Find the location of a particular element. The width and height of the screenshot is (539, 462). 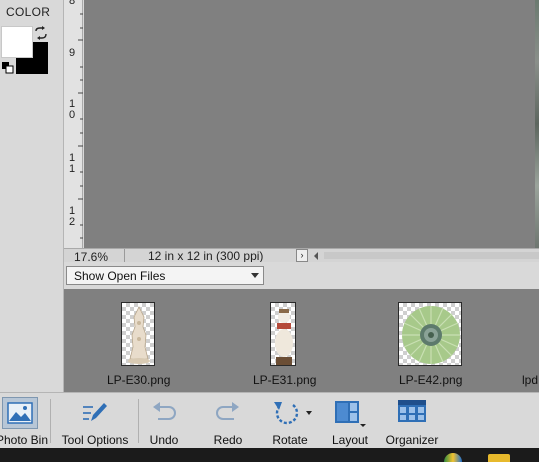

status-menu-arrow: › is located at coordinates (302, 255).